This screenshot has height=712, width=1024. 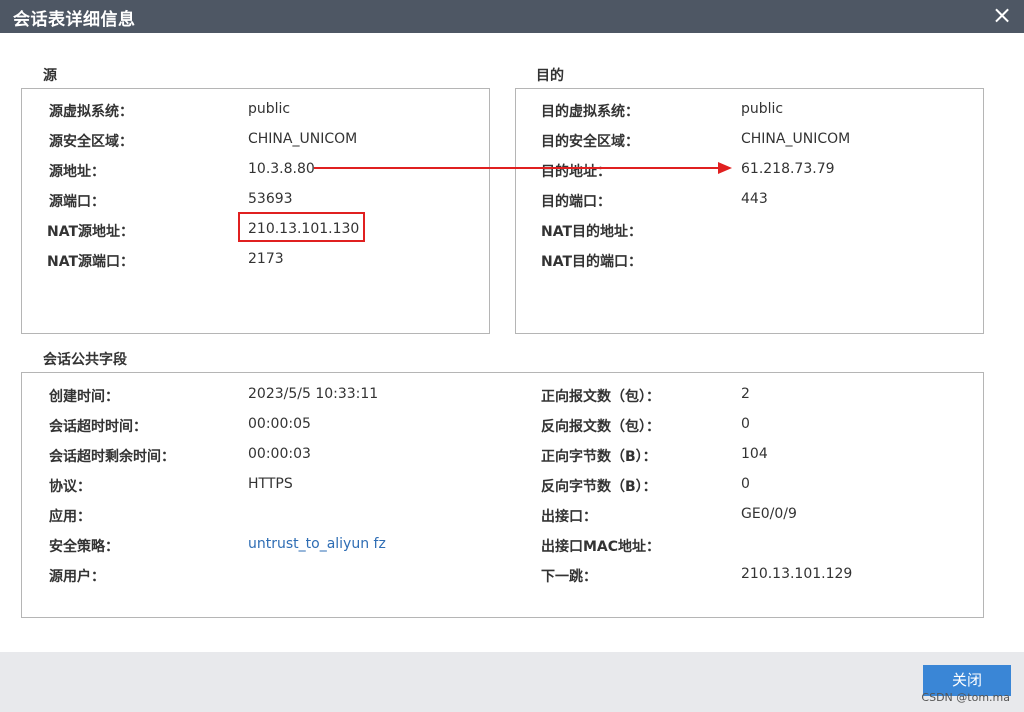 What do you see at coordinates (769, 514) in the screenshot?
I see `out-interface-value: GE0/0/9` at bounding box center [769, 514].